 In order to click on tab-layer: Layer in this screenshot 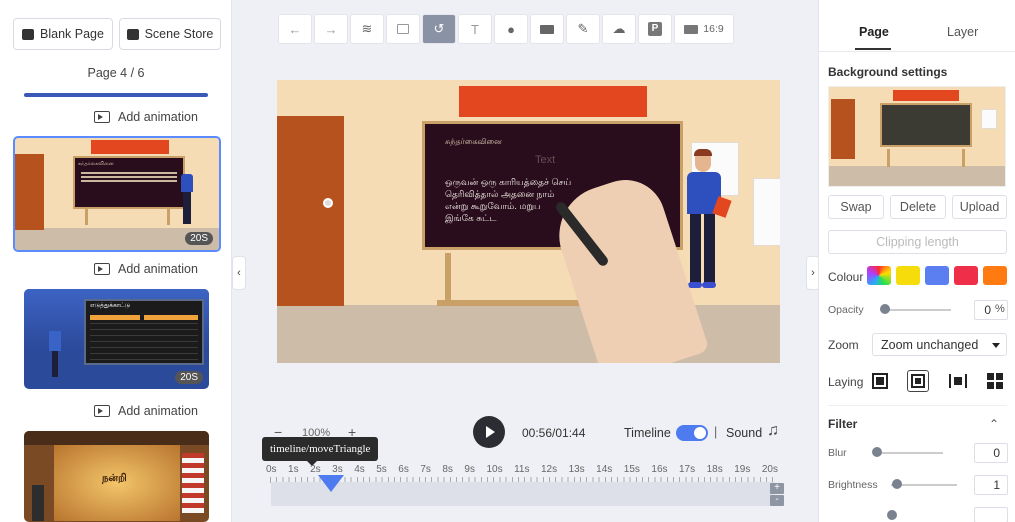, I will do `click(962, 32)`.